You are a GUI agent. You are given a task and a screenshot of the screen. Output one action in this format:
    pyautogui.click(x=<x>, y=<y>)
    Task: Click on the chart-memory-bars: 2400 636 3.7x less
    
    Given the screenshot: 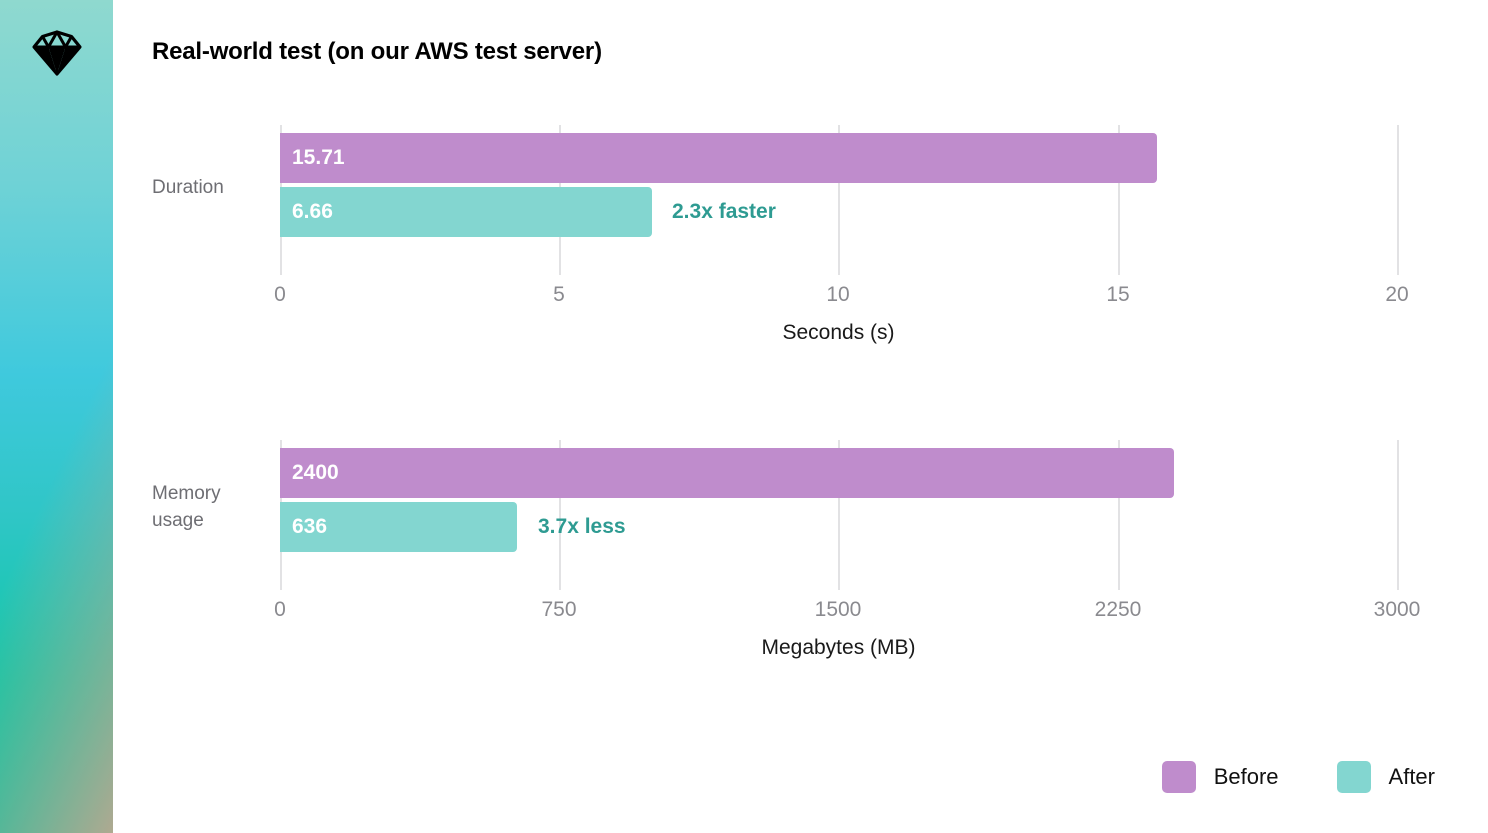 What is the action you would take?
    pyautogui.click(x=838, y=515)
    